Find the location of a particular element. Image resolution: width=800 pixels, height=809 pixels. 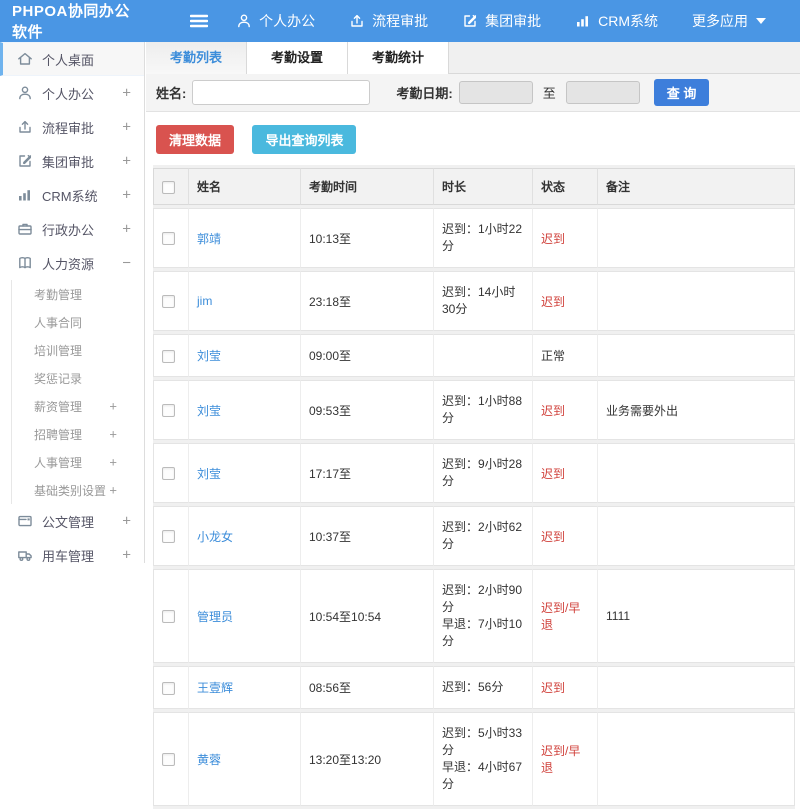

sidebar-item-label: 行政办公 is located at coordinates (68, 229).